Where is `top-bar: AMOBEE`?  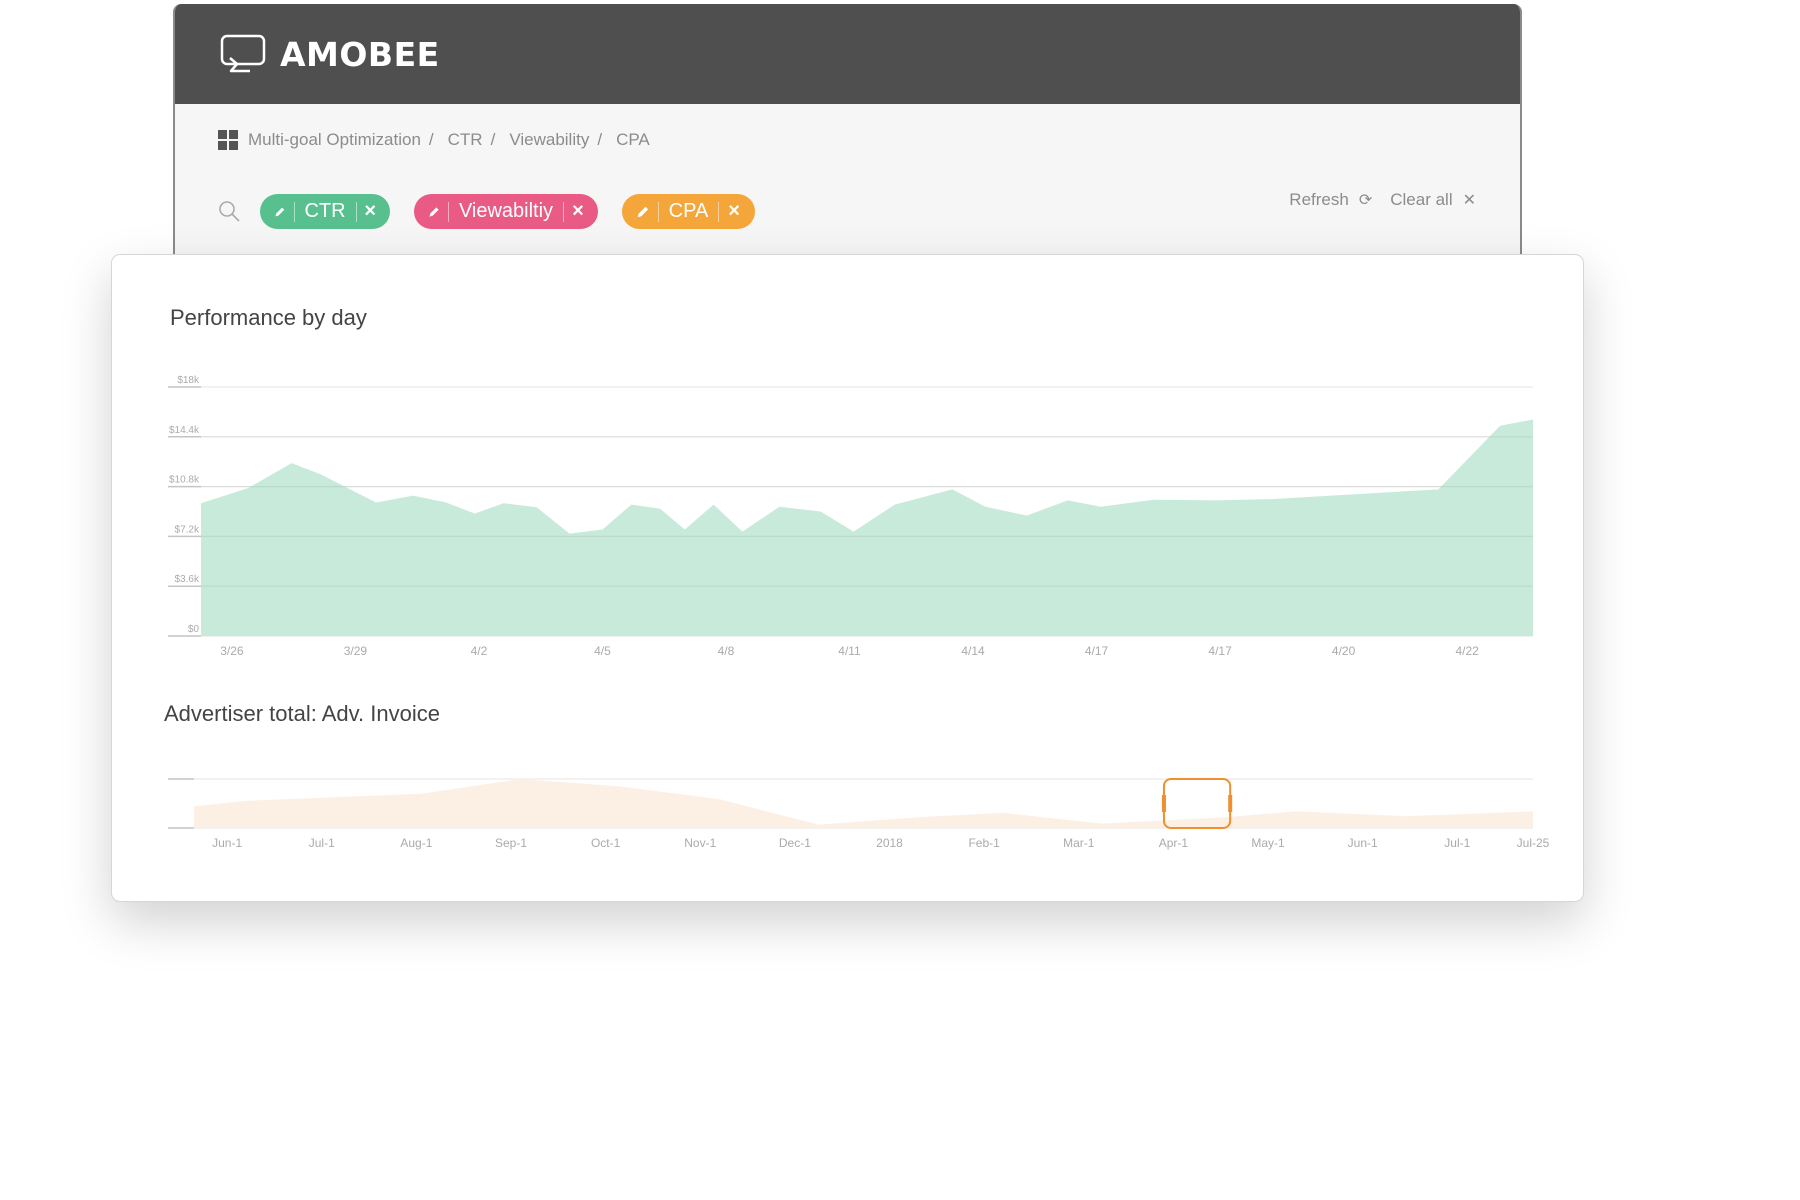
top-bar: AMOBEE is located at coordinates (847, 54).